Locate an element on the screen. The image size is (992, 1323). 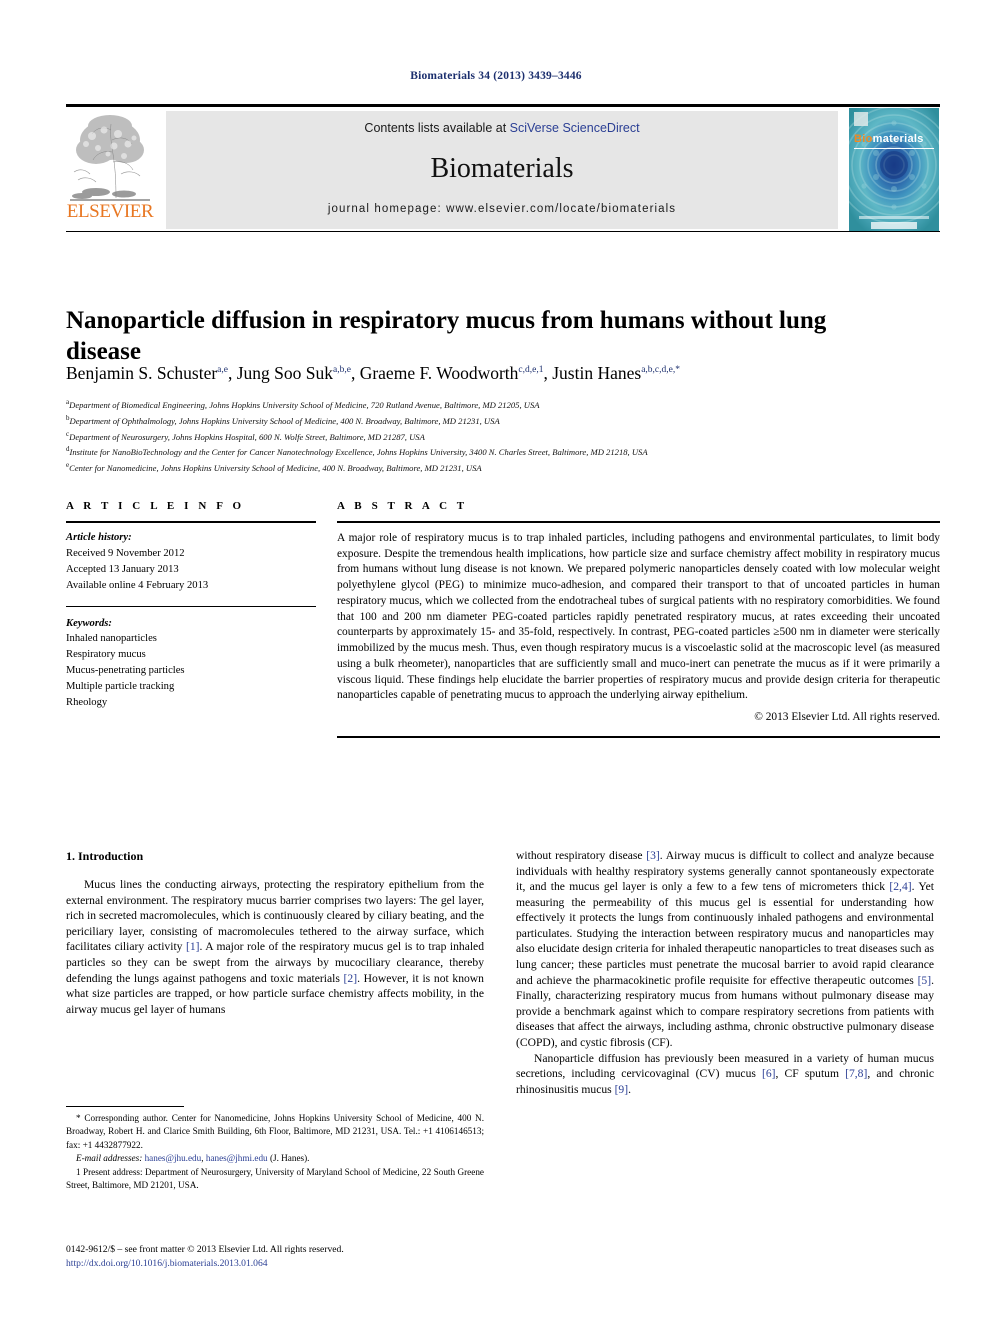
masthead-top-rule is located at coordinates (503, 105).